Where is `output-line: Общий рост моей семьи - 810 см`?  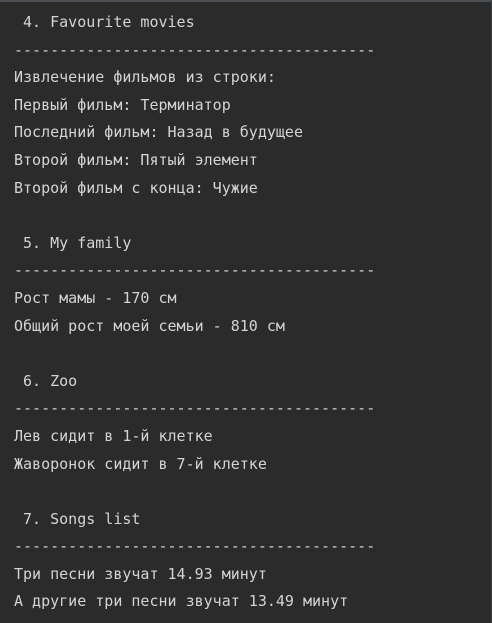
output-line: Общий рост моей семьи - 810 см is located at coordinates (149, 325).